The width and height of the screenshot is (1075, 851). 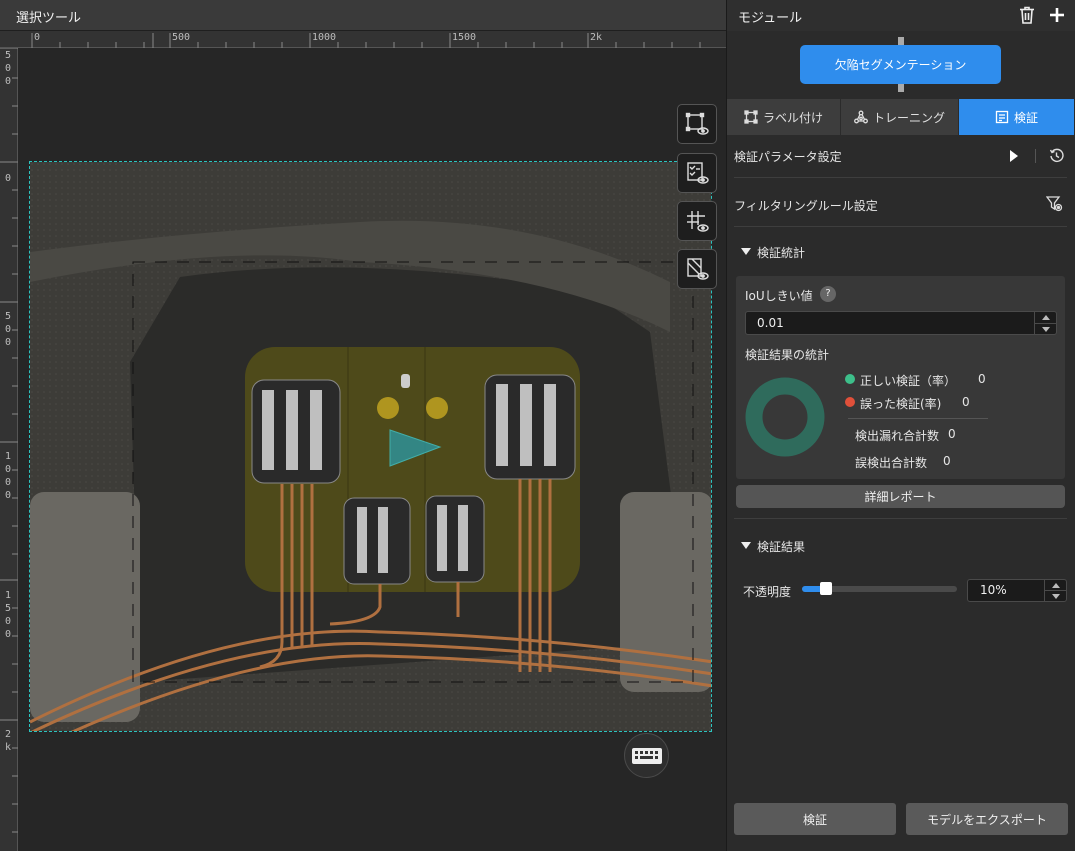 I want to click on wrong-value: 0, so click(x=966, y=402).